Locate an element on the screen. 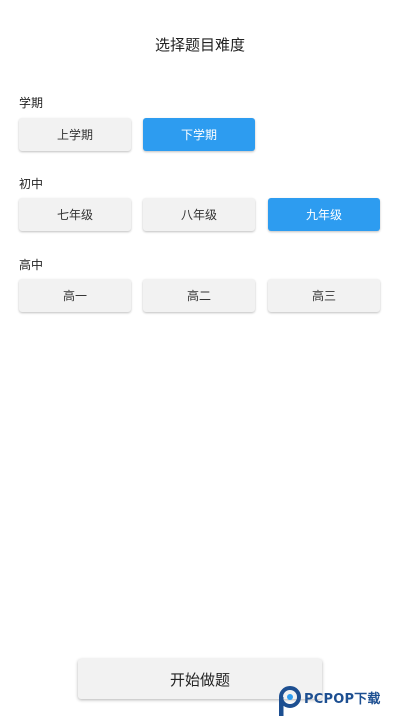  section-label-senior-high: 高中 is located at coordinates (31, 265).